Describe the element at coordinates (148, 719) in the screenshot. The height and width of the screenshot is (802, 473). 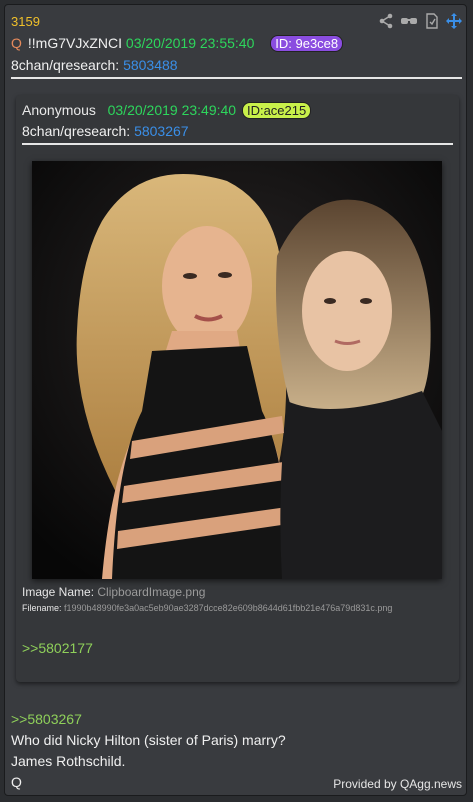
I see `reply-link: >>5803267` at that location.